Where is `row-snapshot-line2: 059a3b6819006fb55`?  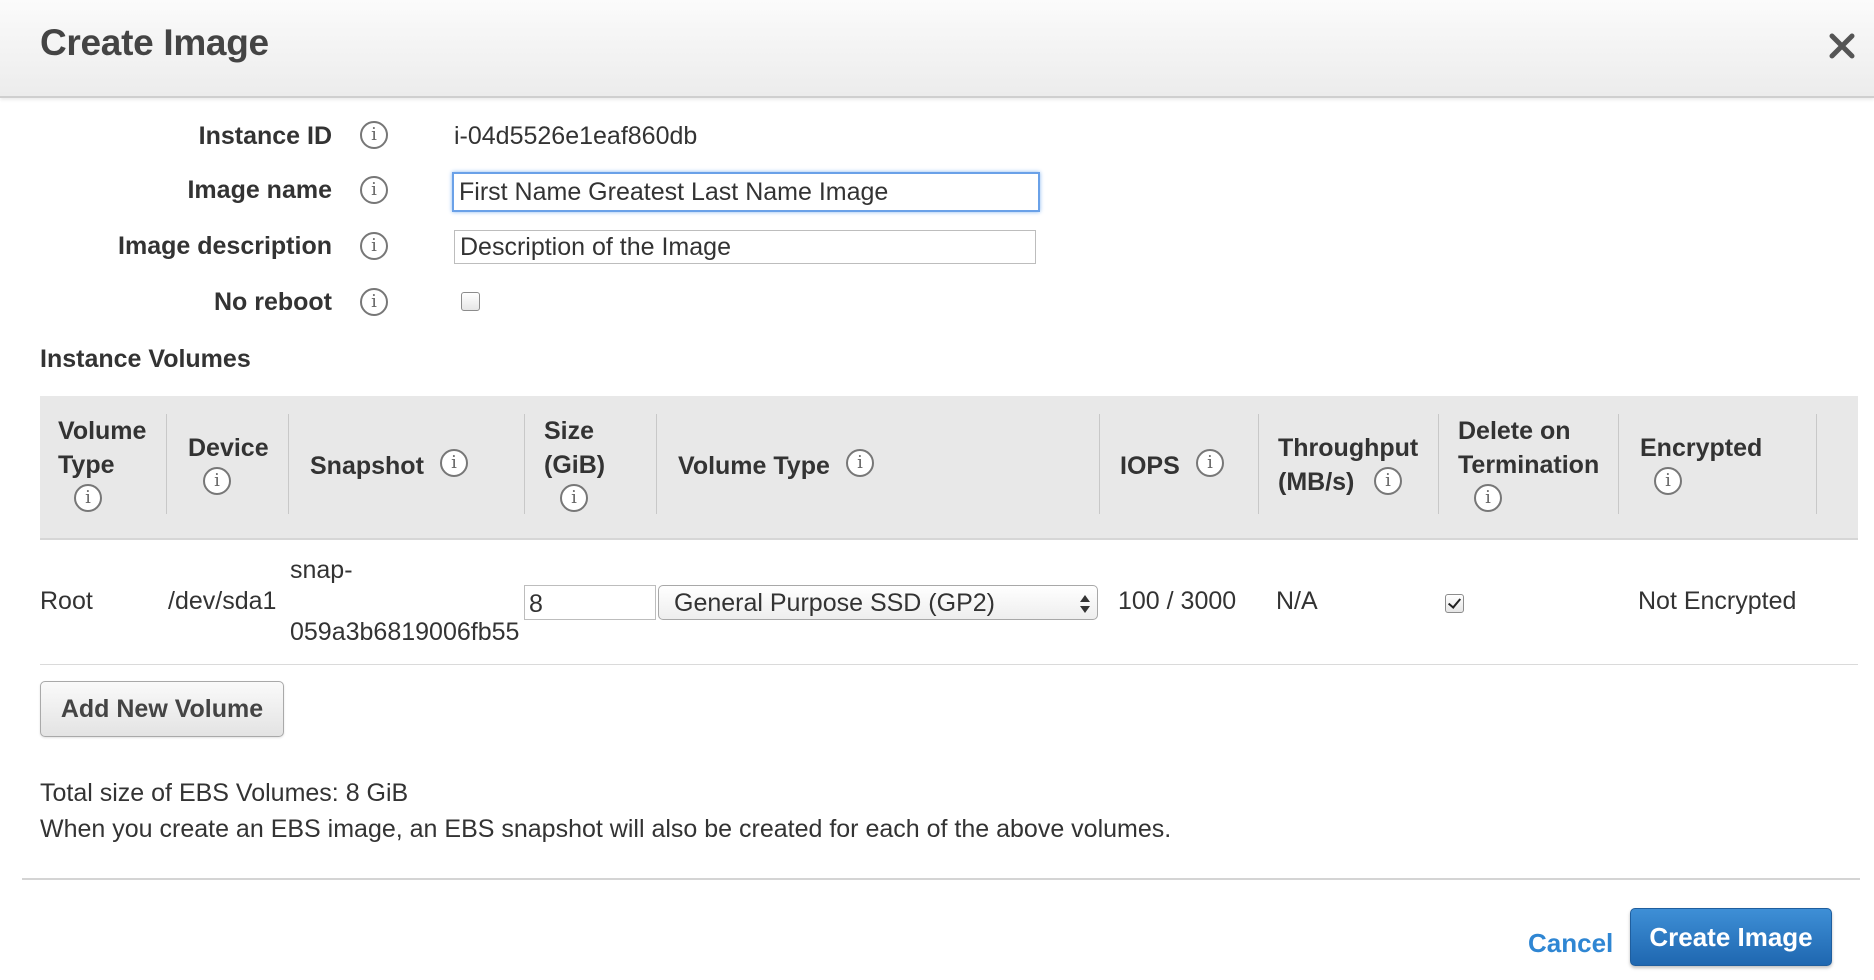
row-snapshot-line2: 059a3b6819006fb55 is located at coordinates (405, 632).